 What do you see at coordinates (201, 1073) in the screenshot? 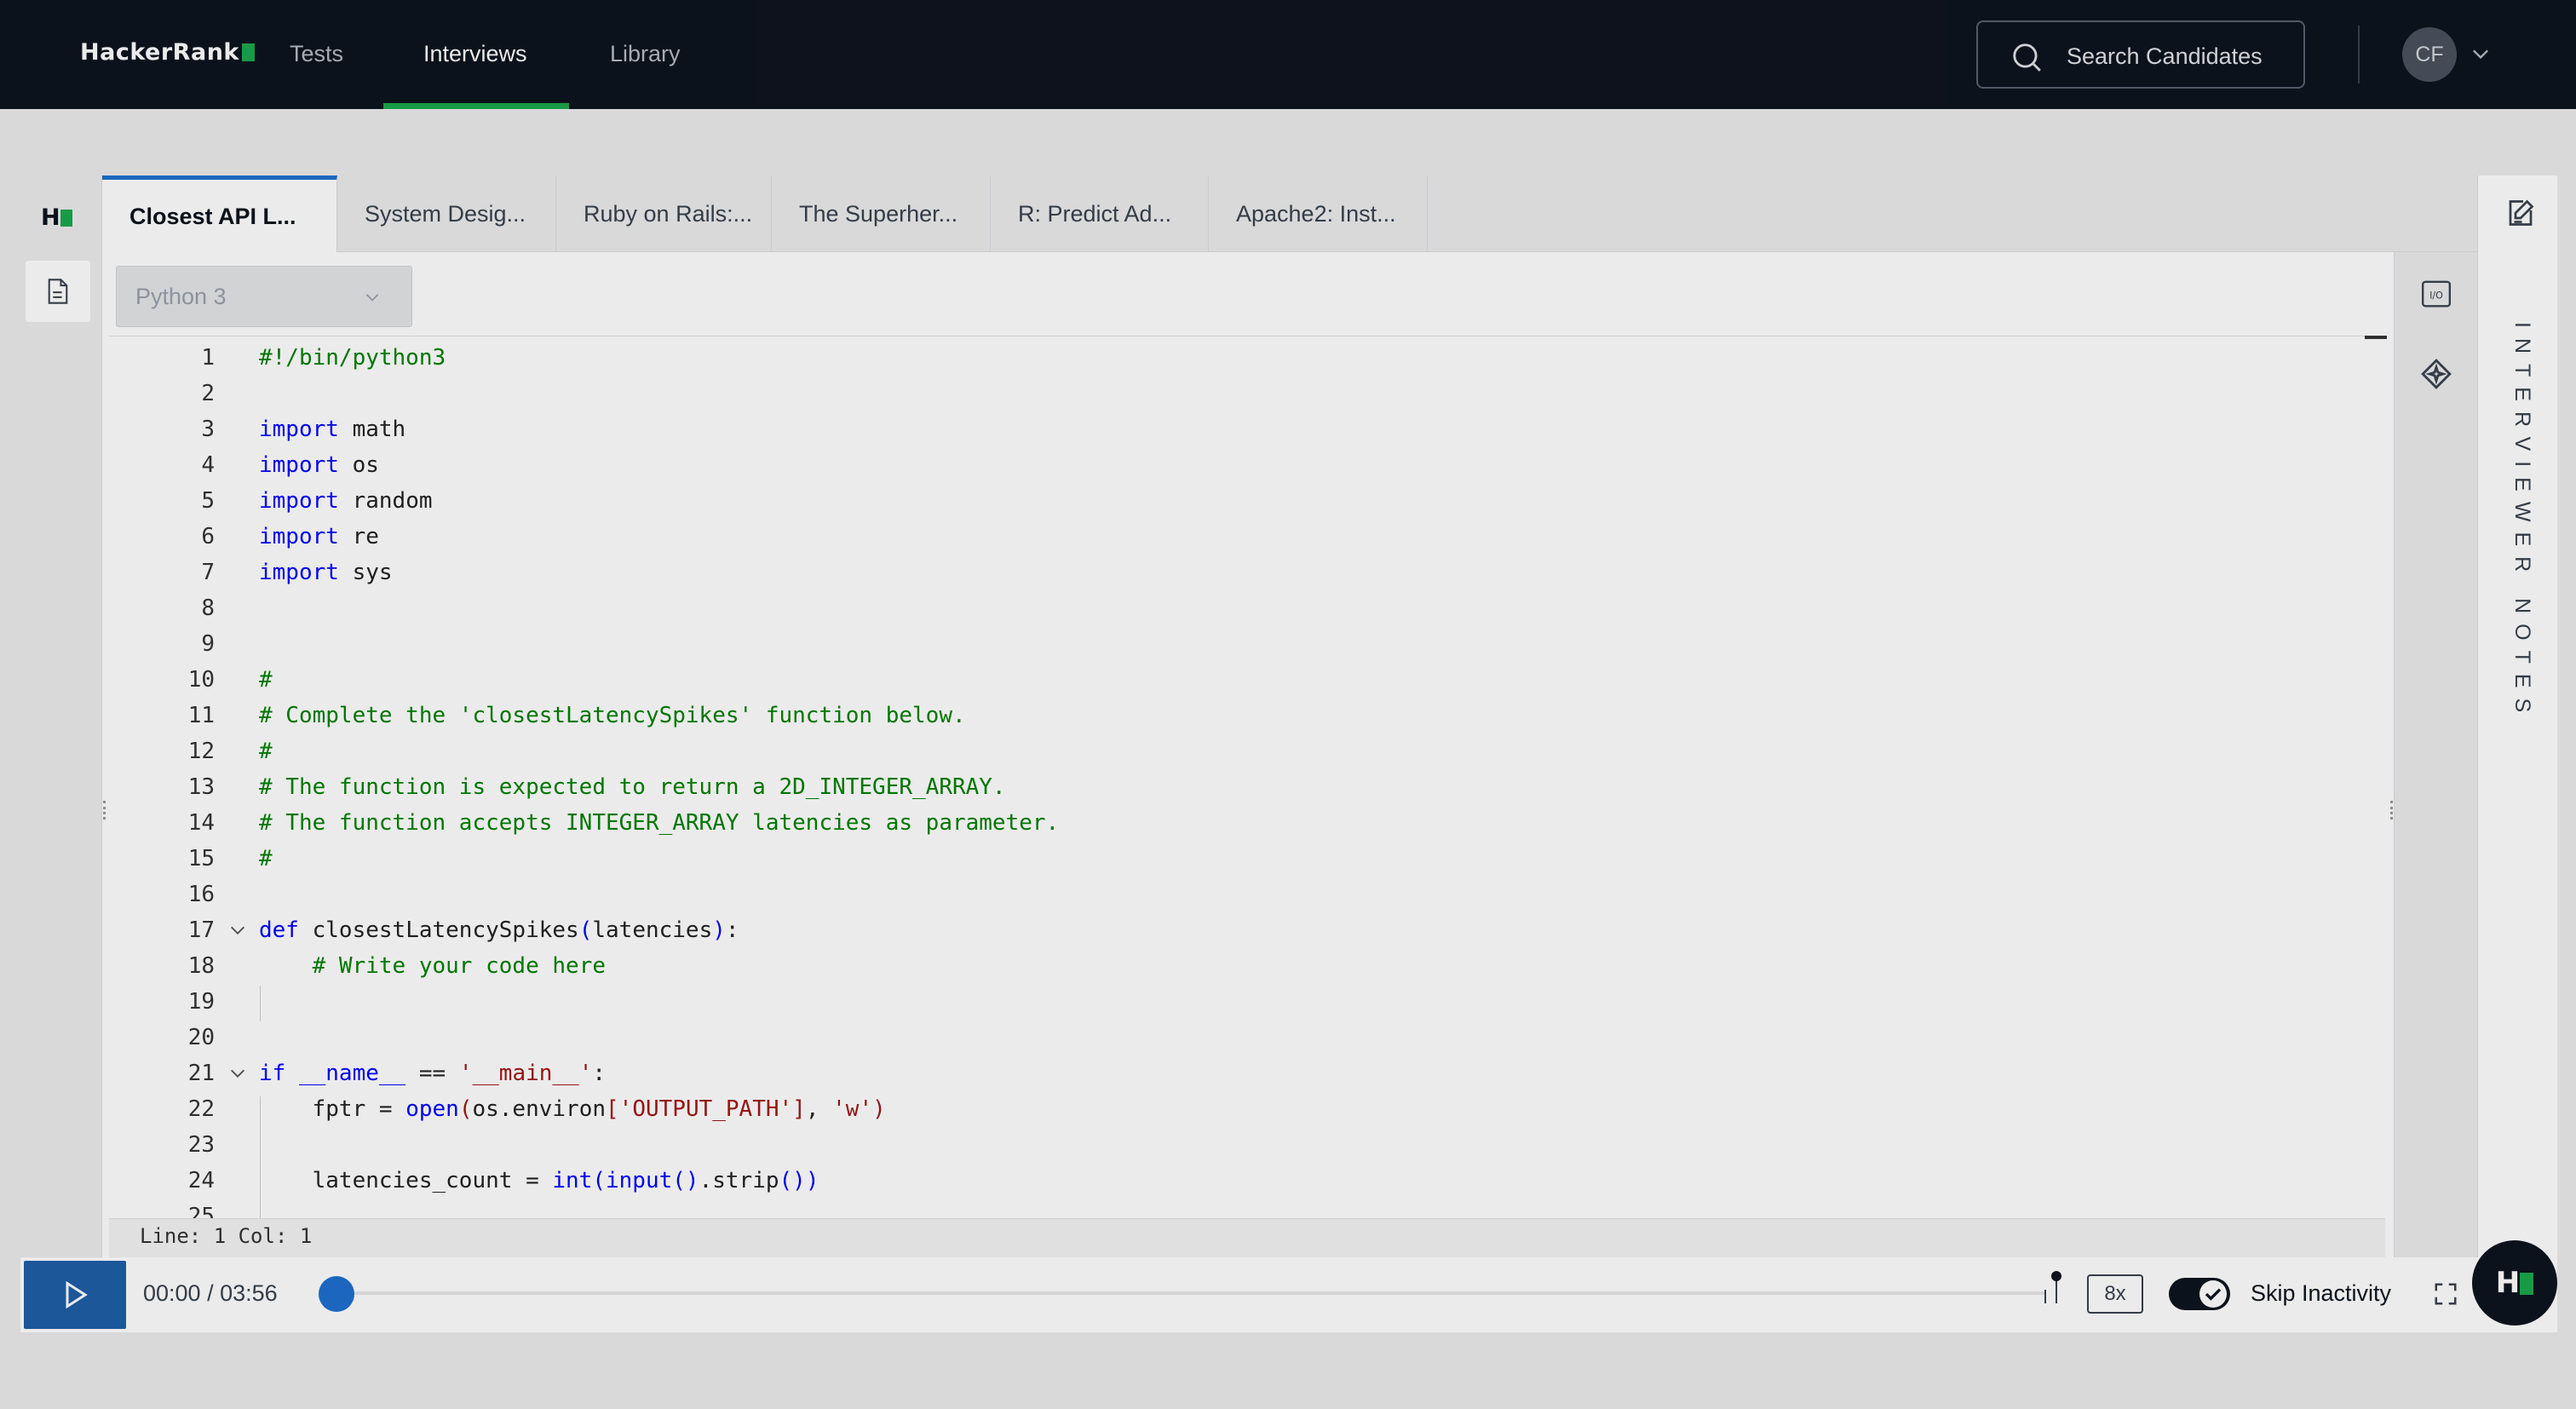
I see `line-number: 21` at bounding box center [201, 1073].